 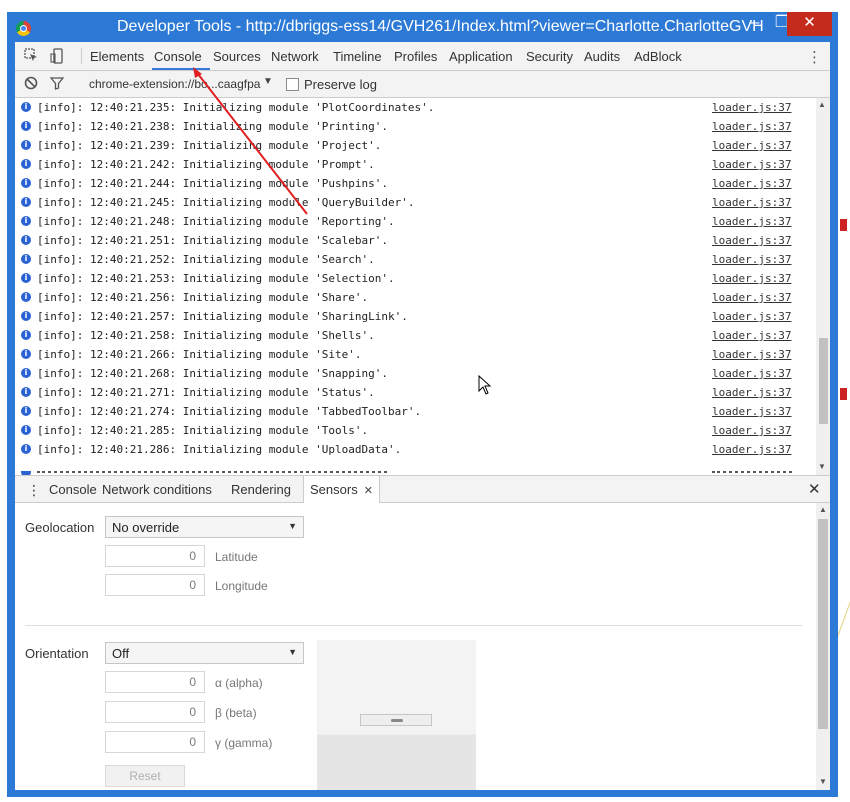 I want to click on close-button: ✕, so click(x=809, y=24).